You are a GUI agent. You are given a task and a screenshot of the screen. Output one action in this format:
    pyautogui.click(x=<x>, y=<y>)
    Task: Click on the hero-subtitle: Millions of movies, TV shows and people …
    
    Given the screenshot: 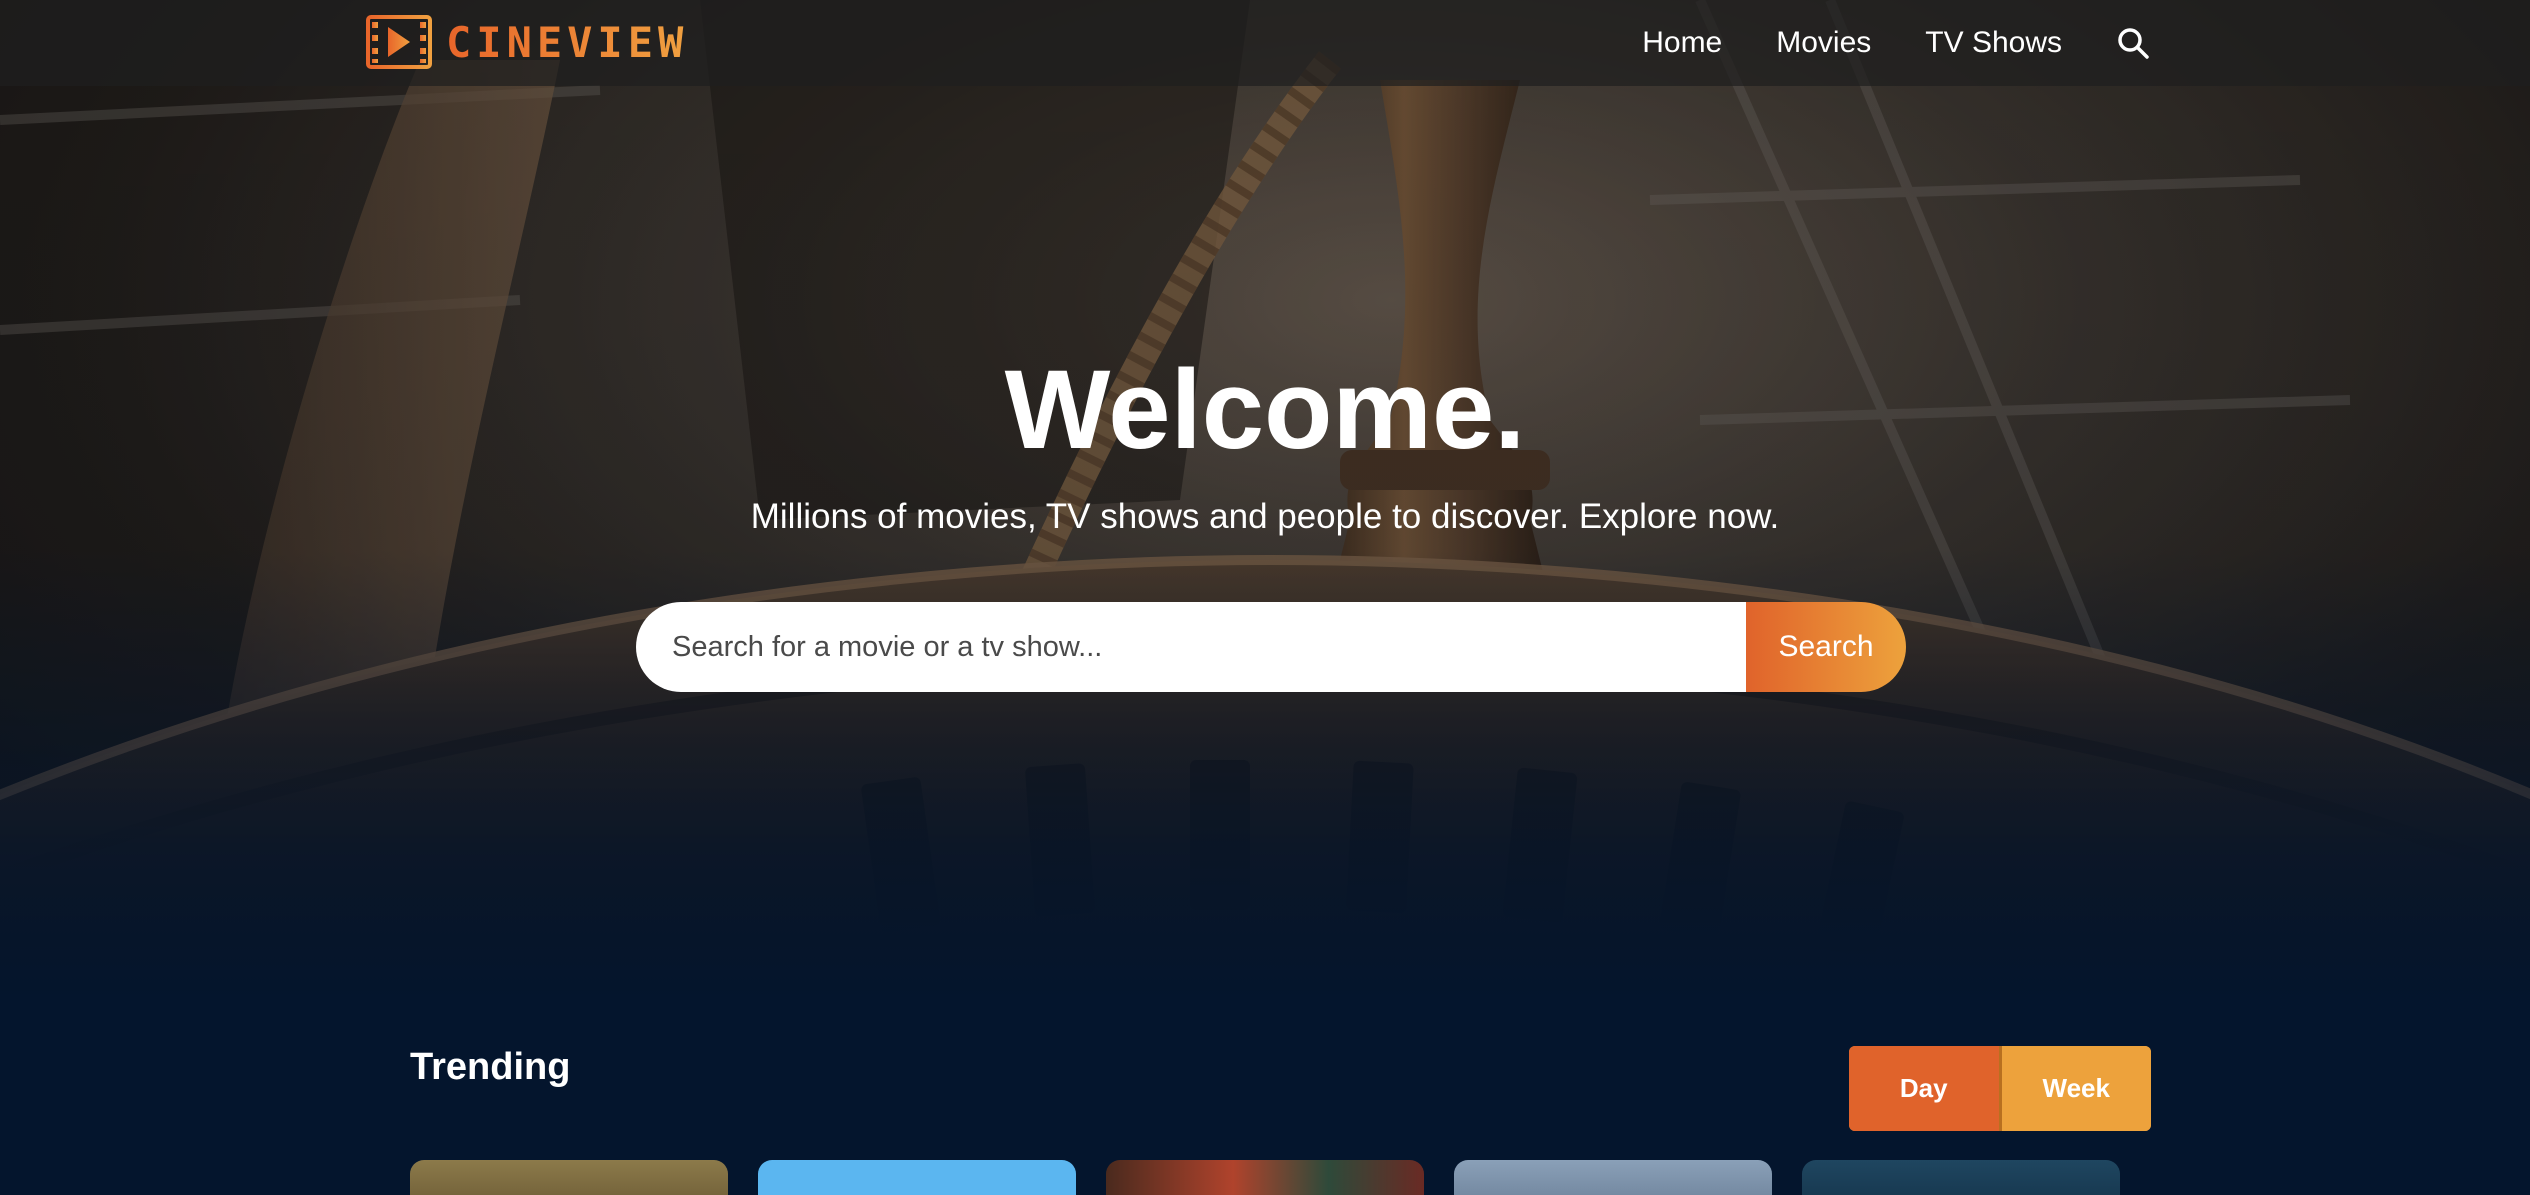 What is the action you would take?
    pyautogui.click(x=1265, y=516)
    